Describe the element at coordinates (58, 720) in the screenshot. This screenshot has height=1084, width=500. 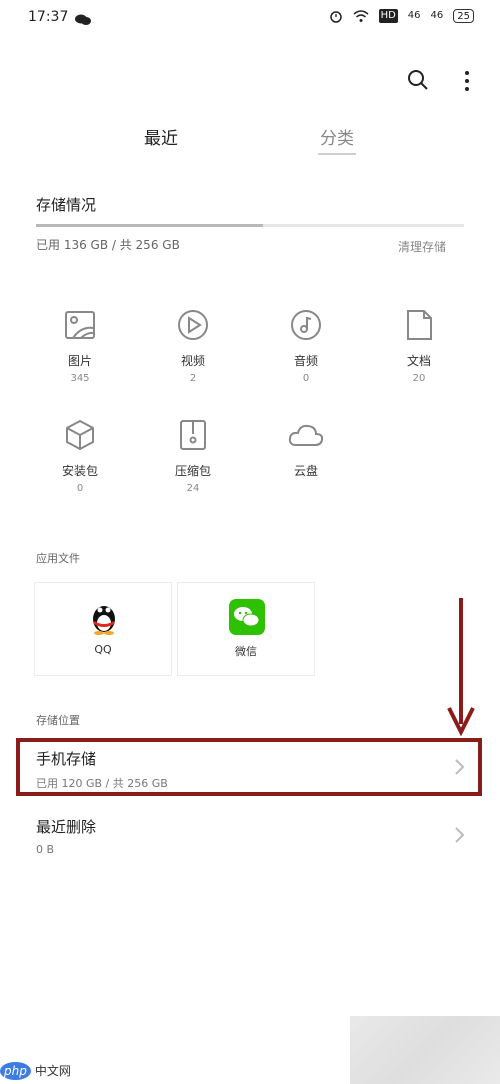
I see `storage-locations-title: 存储位置` at that location.